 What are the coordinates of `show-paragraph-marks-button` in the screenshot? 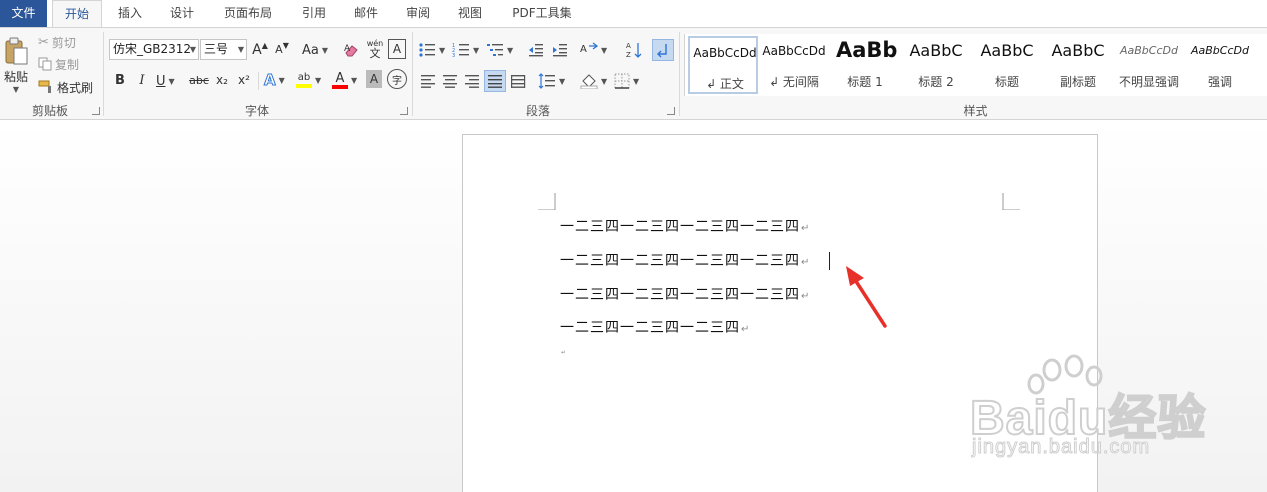 It's located at (663, 50).